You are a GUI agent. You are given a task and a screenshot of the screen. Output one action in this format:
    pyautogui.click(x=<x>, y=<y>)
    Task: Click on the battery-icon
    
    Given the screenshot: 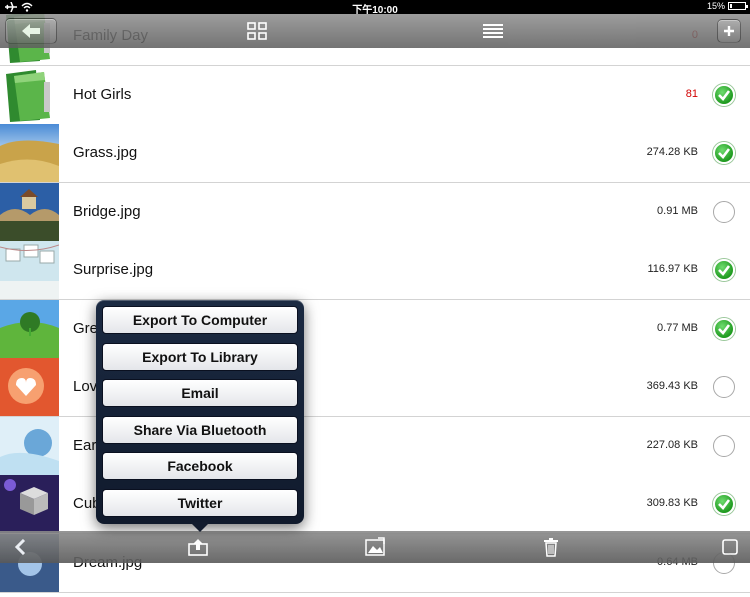 What is the action you would take?
    pyautogui.click(x=738, y=6)
    